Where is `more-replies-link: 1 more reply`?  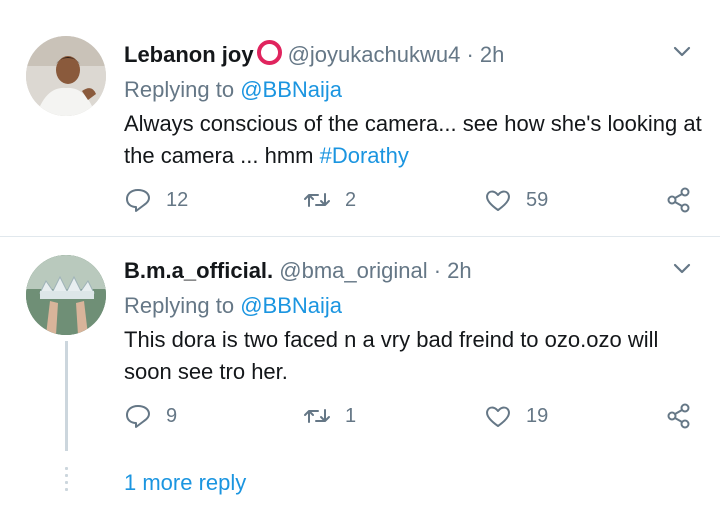
more-replies-link: 1 more reply is located at coordinates (185, 483).